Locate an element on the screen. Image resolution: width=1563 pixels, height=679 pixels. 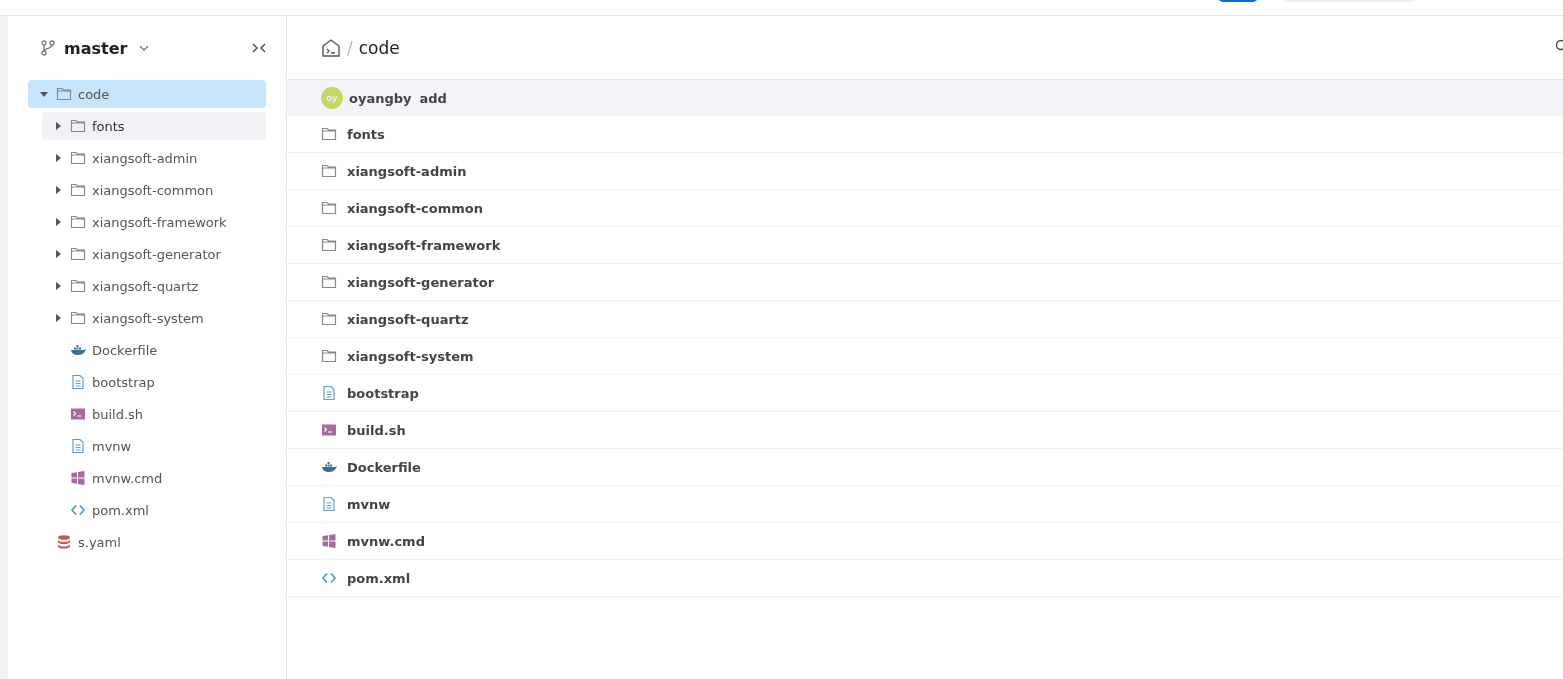
tree-item: Dockerfile is located at coordinates (154, 350).